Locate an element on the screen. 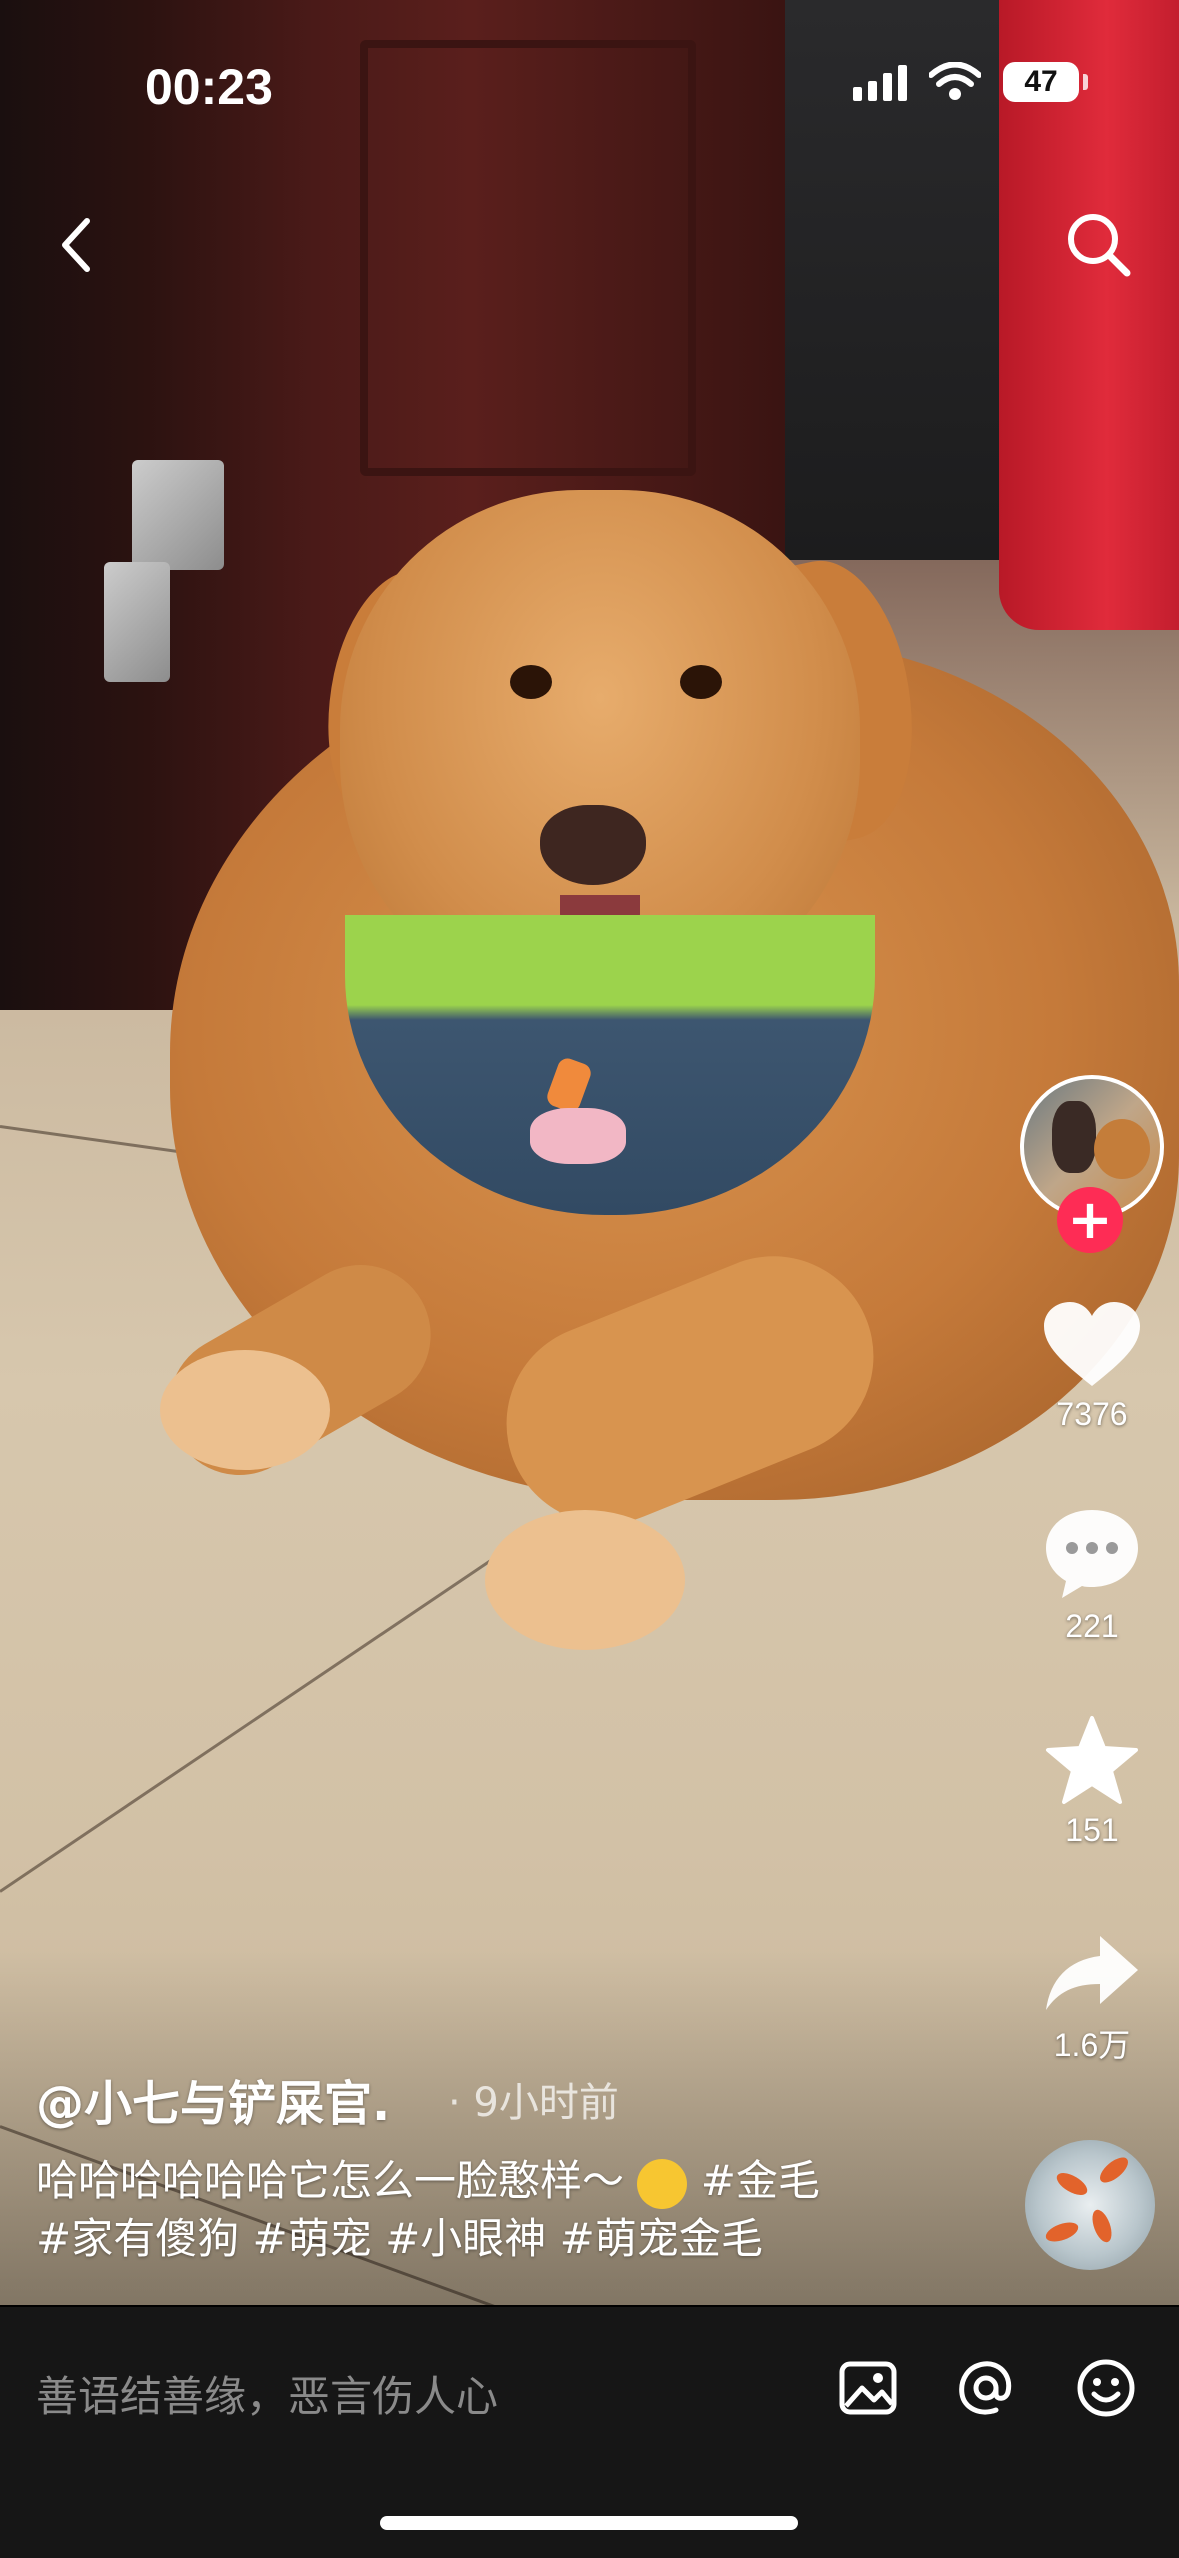 Image resolution: width=1179 pixels, height=2558 pixels. battery-level: 47 is located at coordinates (1041, 81).